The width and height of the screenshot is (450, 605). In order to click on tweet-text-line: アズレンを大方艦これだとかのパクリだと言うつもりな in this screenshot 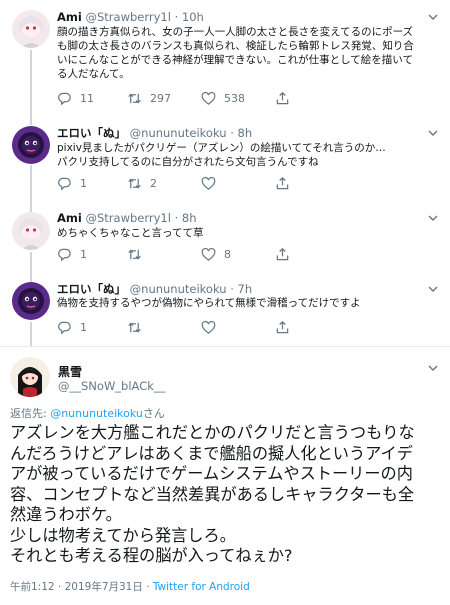, I will do `click(212, 432)`.